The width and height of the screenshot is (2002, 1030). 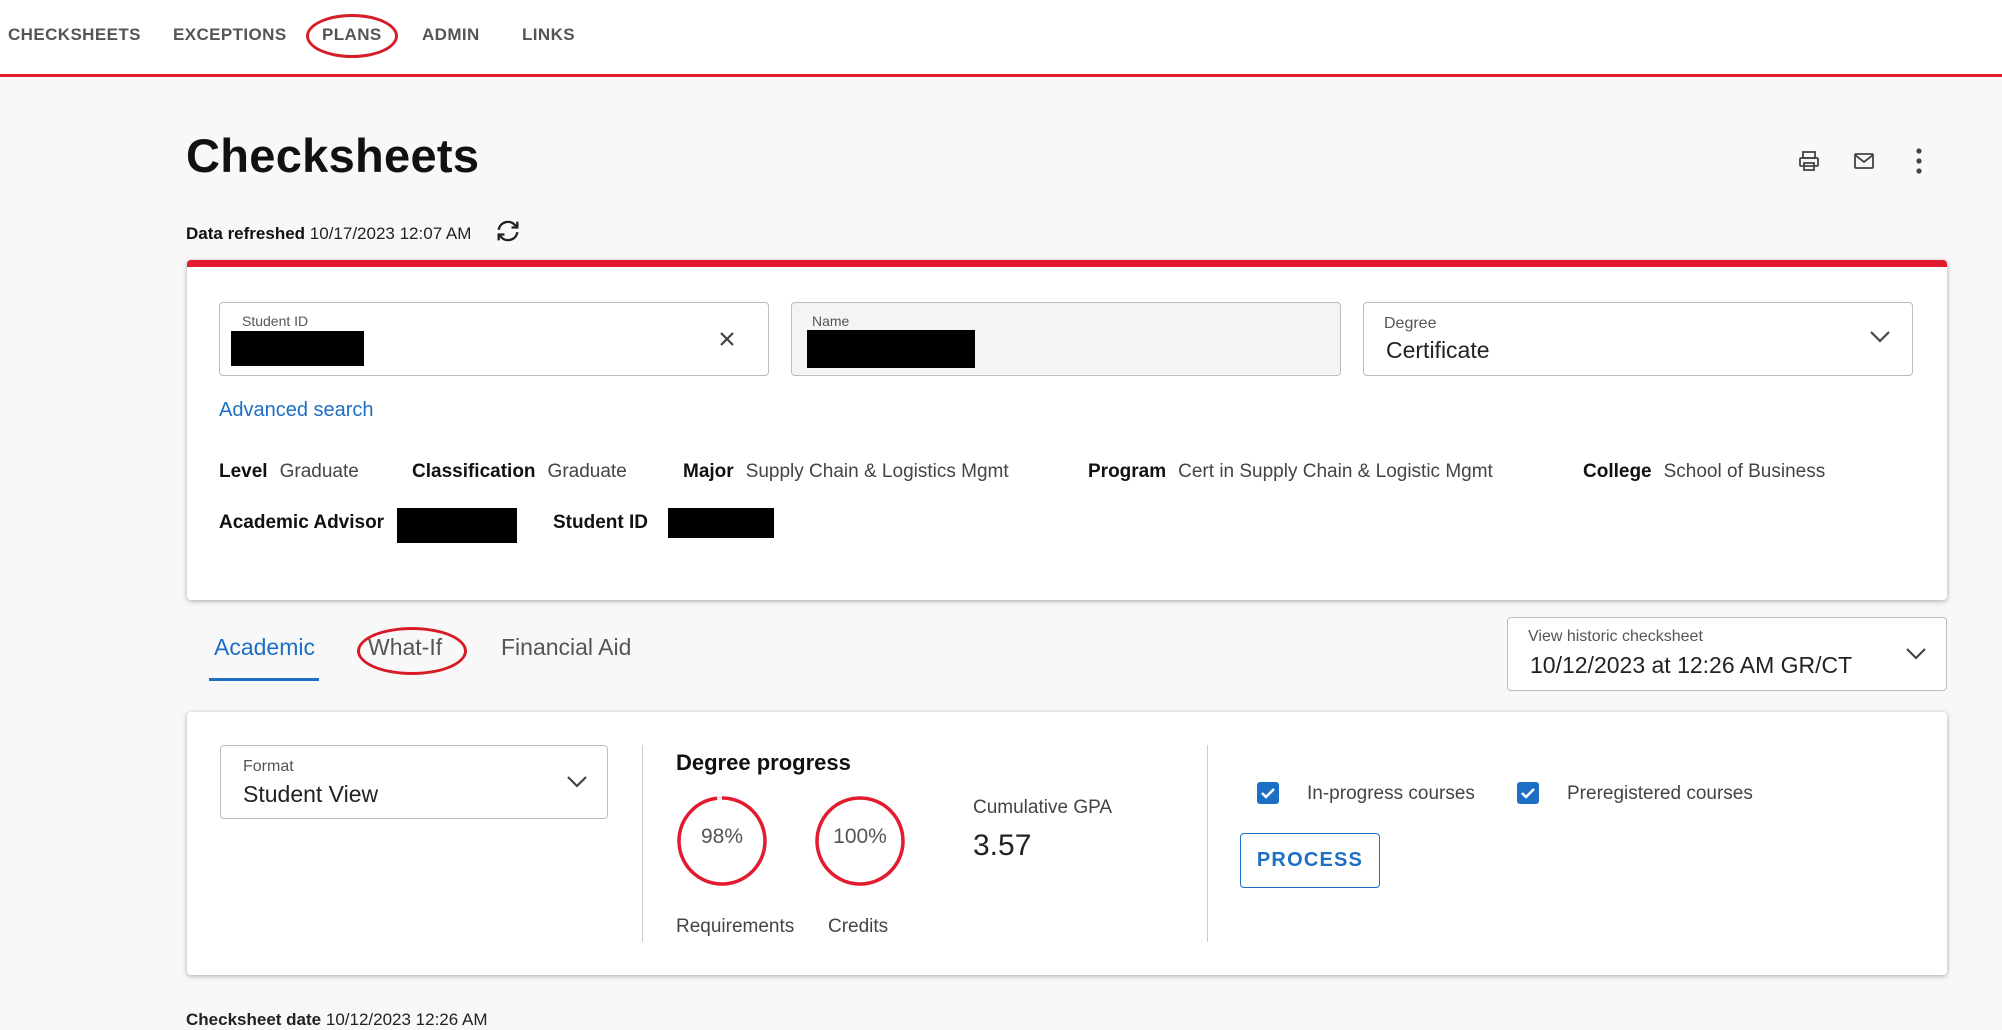 What do you see at coordinates (1919, 161) in the screenshot?
I see `more-vertical-icon` at bounding box center [1919, 161].